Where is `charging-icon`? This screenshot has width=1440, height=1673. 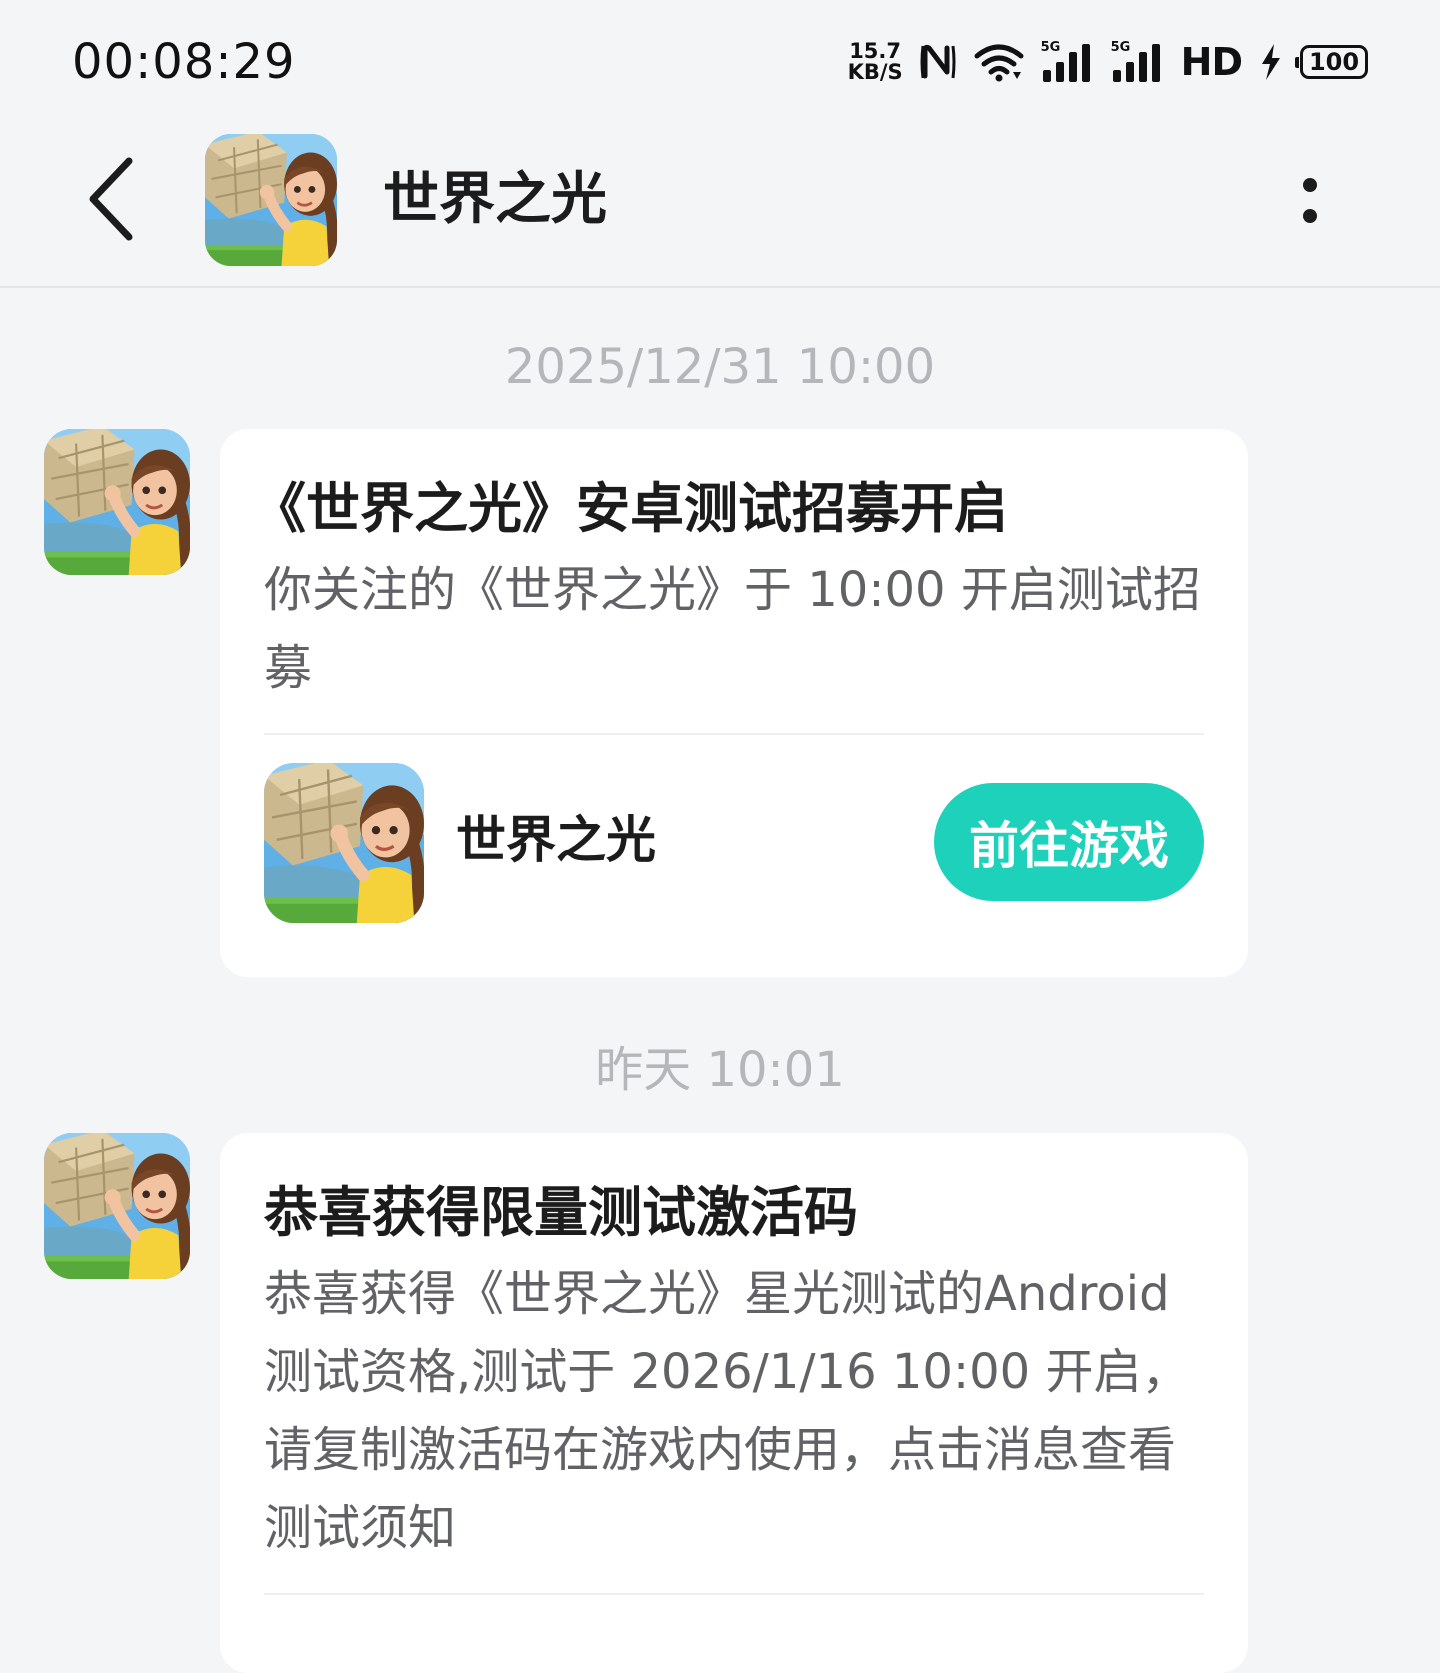
charging-icon is located at coordinates (1271, 62).